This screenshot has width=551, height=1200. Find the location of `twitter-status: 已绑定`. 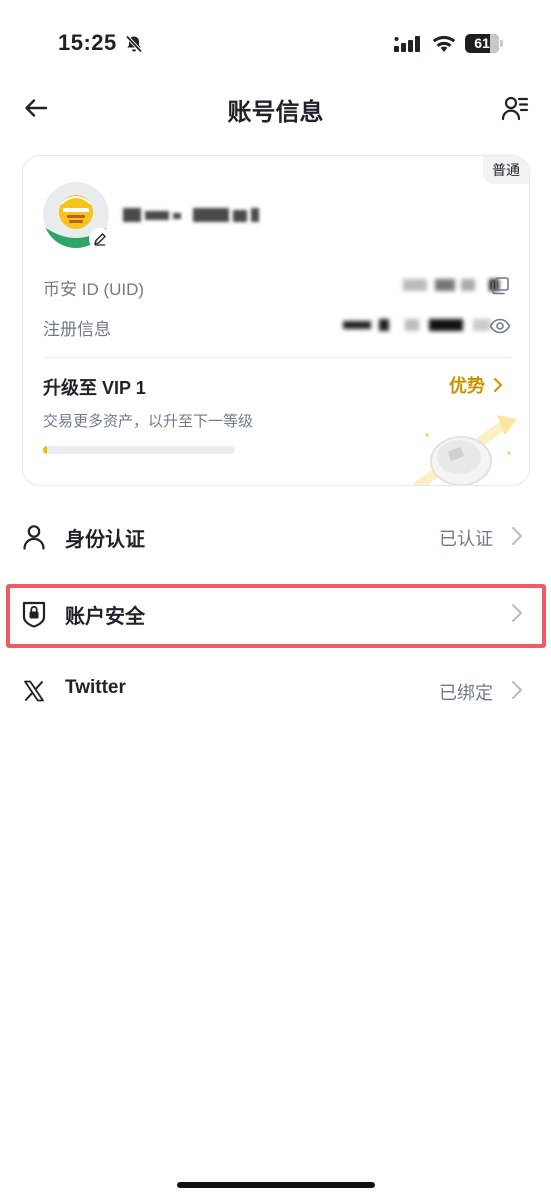

twitter-status: 已绑定 is located at coordinates (466, 693).